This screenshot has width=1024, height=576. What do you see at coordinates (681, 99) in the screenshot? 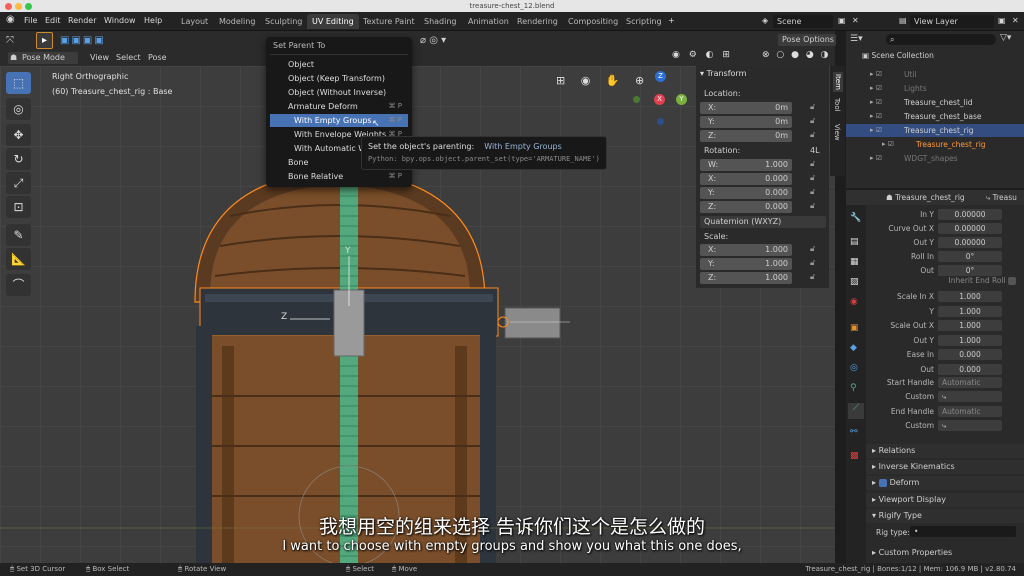
I see `gizmo-y-axis: Y` at bounding box center [681, 99].